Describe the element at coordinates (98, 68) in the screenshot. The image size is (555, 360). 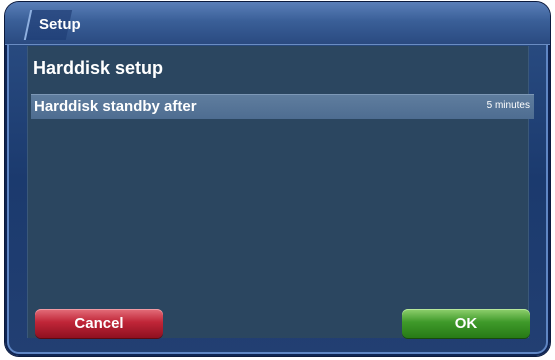
I see `page-title: Harddisk setup` at that location.